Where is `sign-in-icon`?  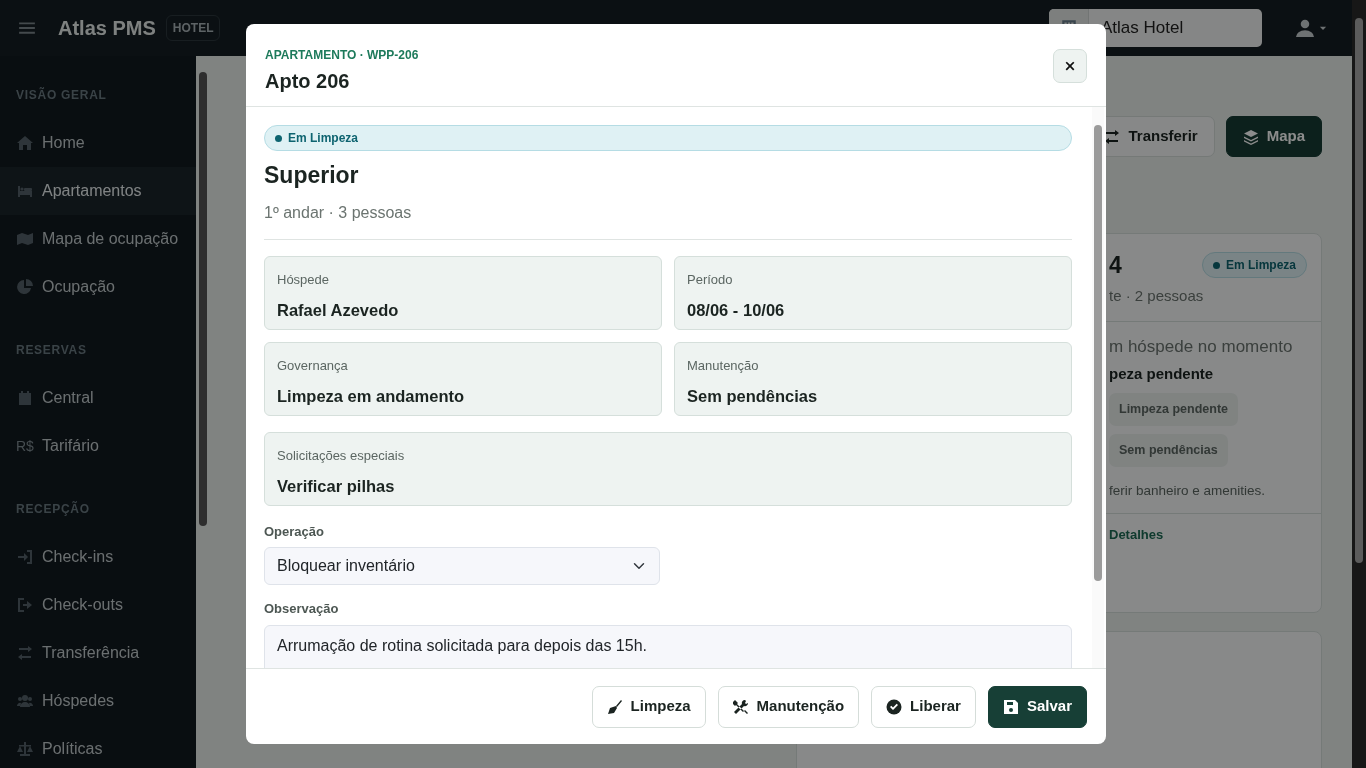
sign-in-icon is located at coordinates (25, 557).